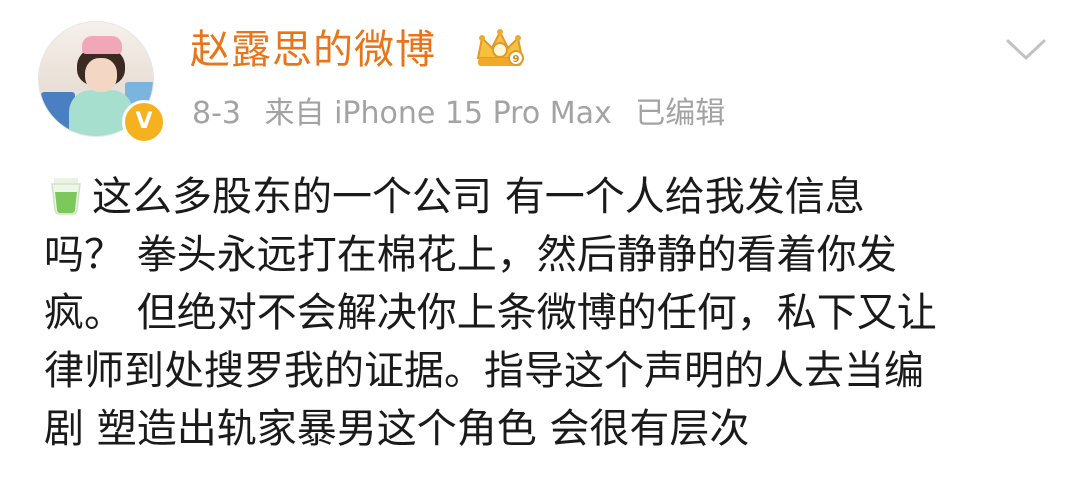 This screenshot has width=1080, height=484. What do you see at coordinates (101, 75) in the screenshot?
I see `avatar-face` at bounding box center [101, 75].